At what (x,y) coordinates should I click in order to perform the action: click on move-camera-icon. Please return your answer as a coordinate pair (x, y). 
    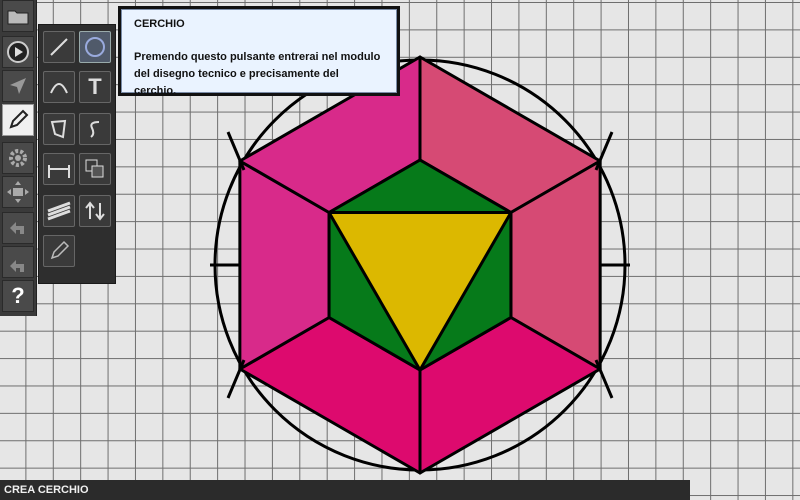
    Looking at the image, I should click on (18, 192).